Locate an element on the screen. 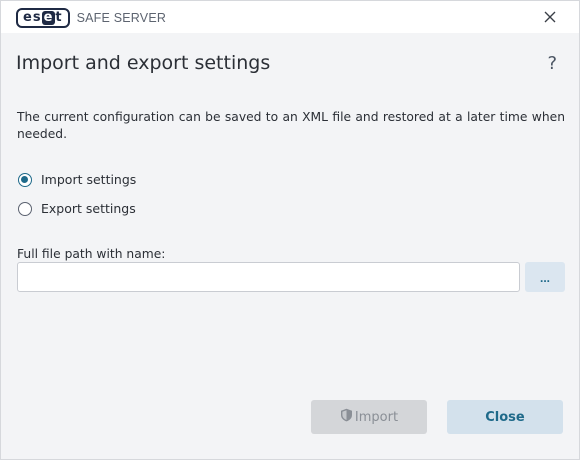 This screenshot has height=460, width=580. import-settings-option: Import settings is located at coordinates (77, 179).